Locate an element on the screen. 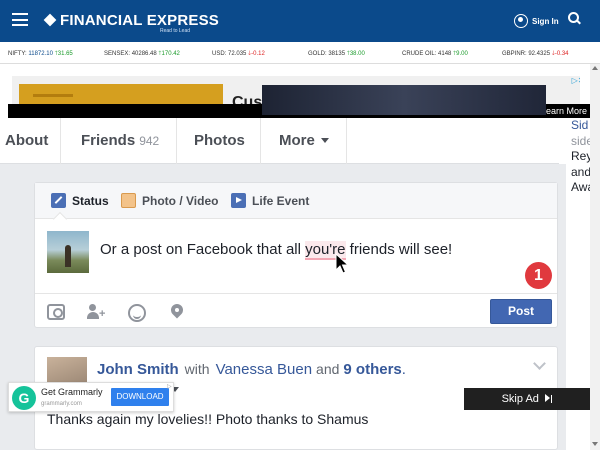  flag-icon is located at coordinates (238, 200).